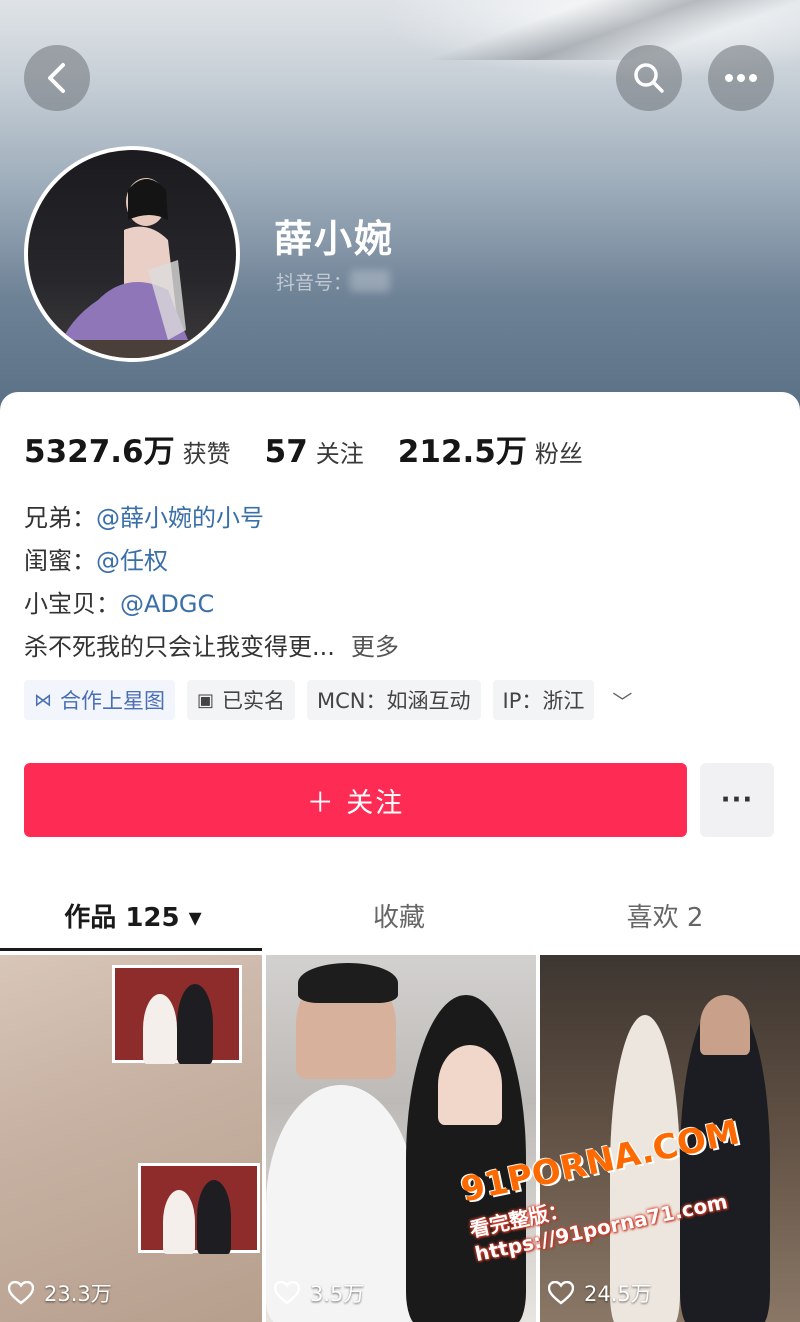 The height and width of the screenshot is (1322, 800). What do you see at coordinates (618, 1294) in the screenshot?
I see `video-likes-count: 24.5万` at bounding box center [618, 1294].